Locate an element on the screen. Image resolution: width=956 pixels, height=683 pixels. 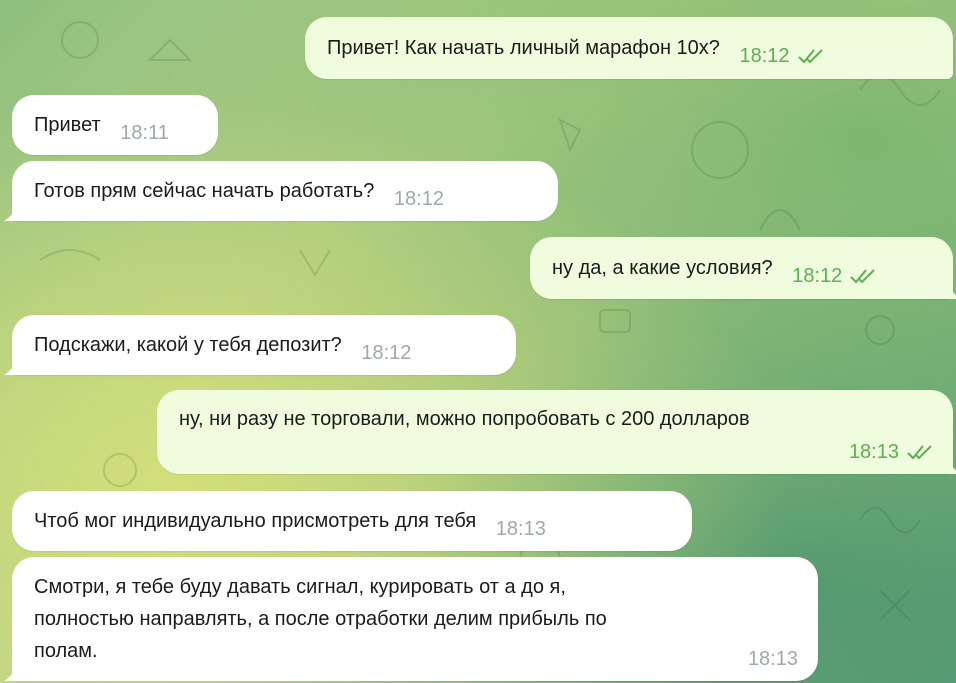
message-time: 18:11 is located at coordinates (144, 133).